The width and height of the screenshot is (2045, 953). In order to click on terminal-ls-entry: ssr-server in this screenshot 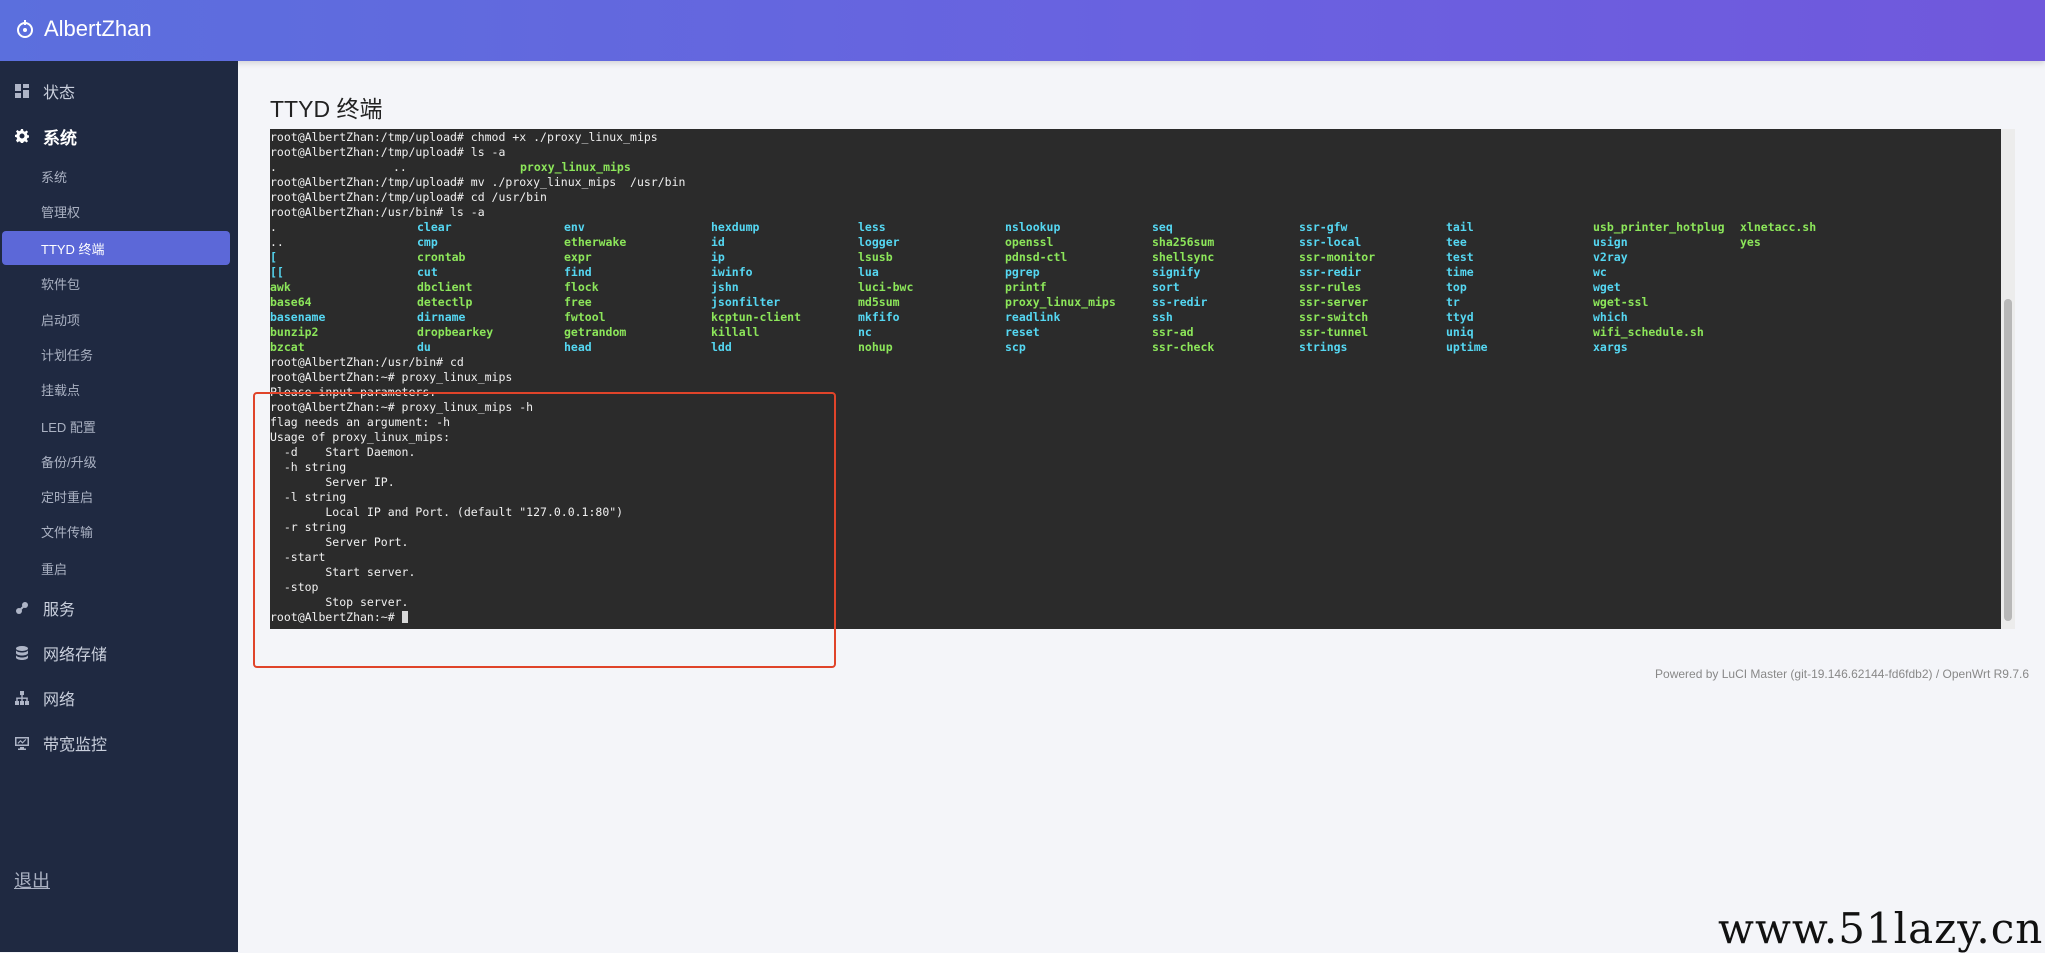, I will do `click(1334, 302)`.